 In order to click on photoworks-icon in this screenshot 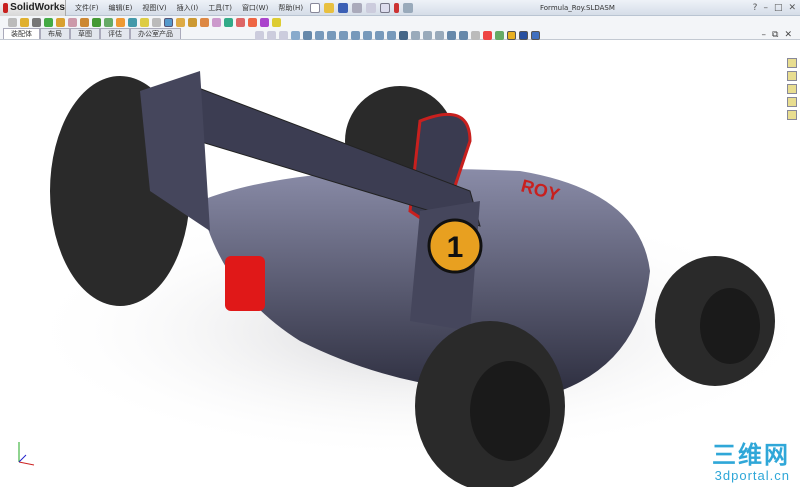, I will do `click(264, 22)`.